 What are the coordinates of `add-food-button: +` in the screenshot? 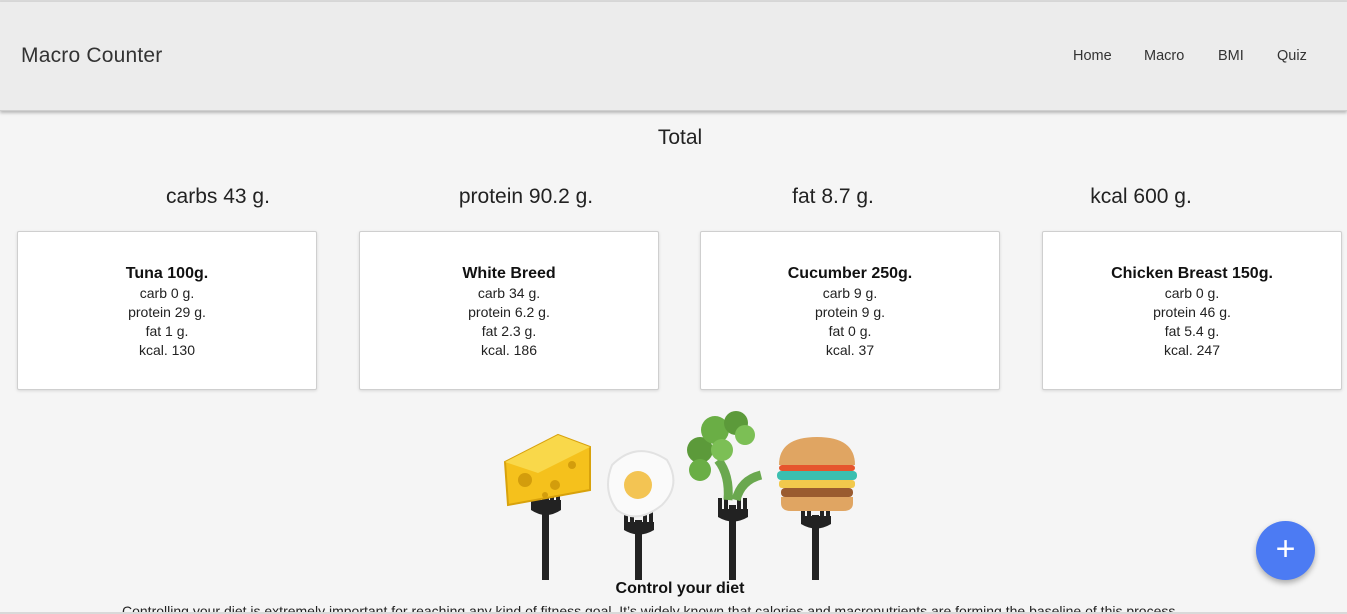 It's located at (1285, 550).